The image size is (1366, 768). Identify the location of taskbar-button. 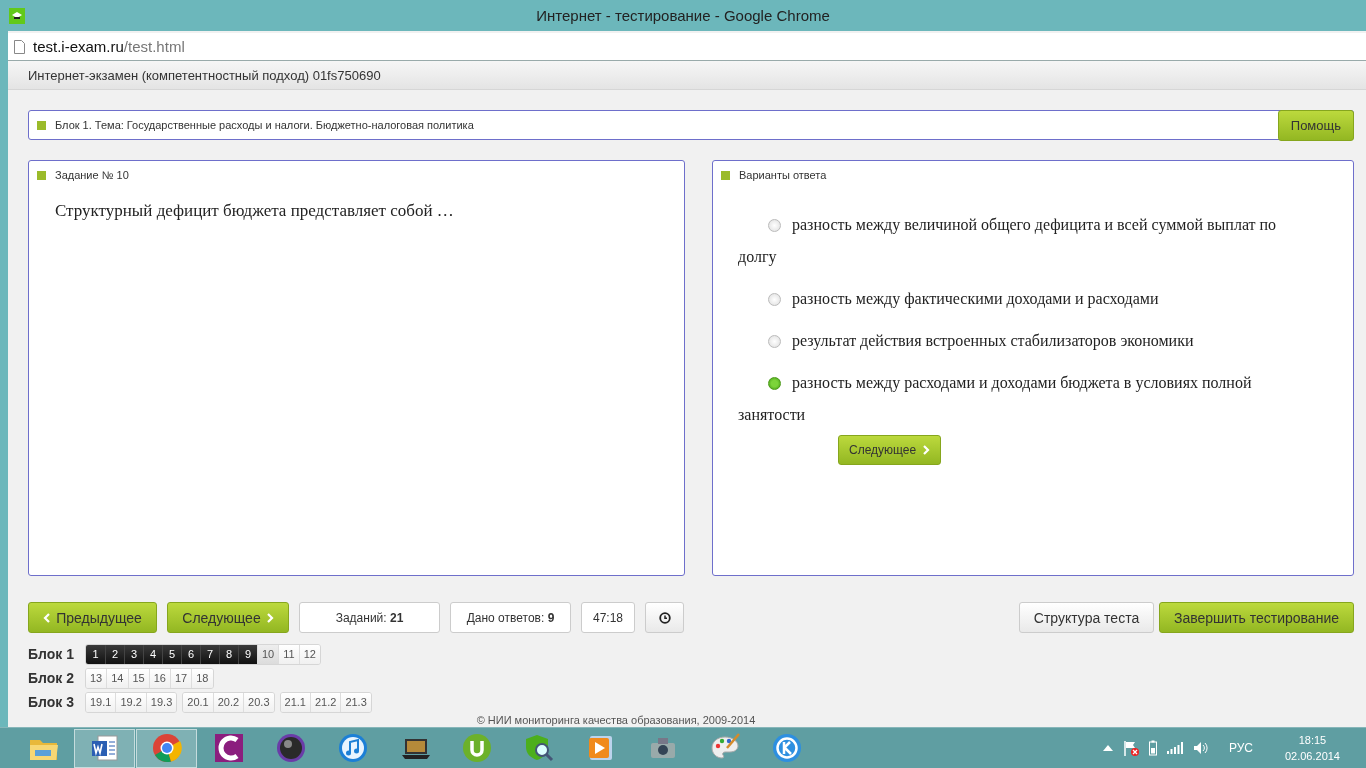
(104, 748).